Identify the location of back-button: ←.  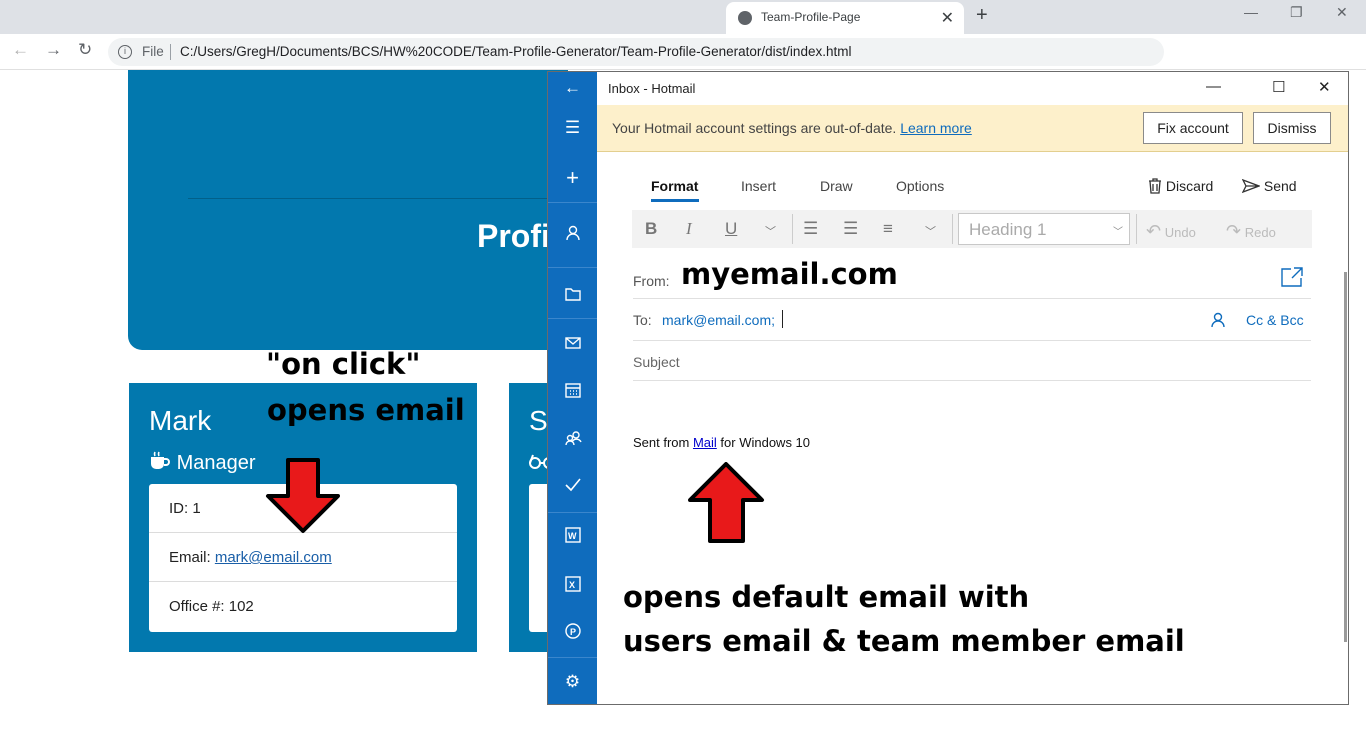
(20, 50).